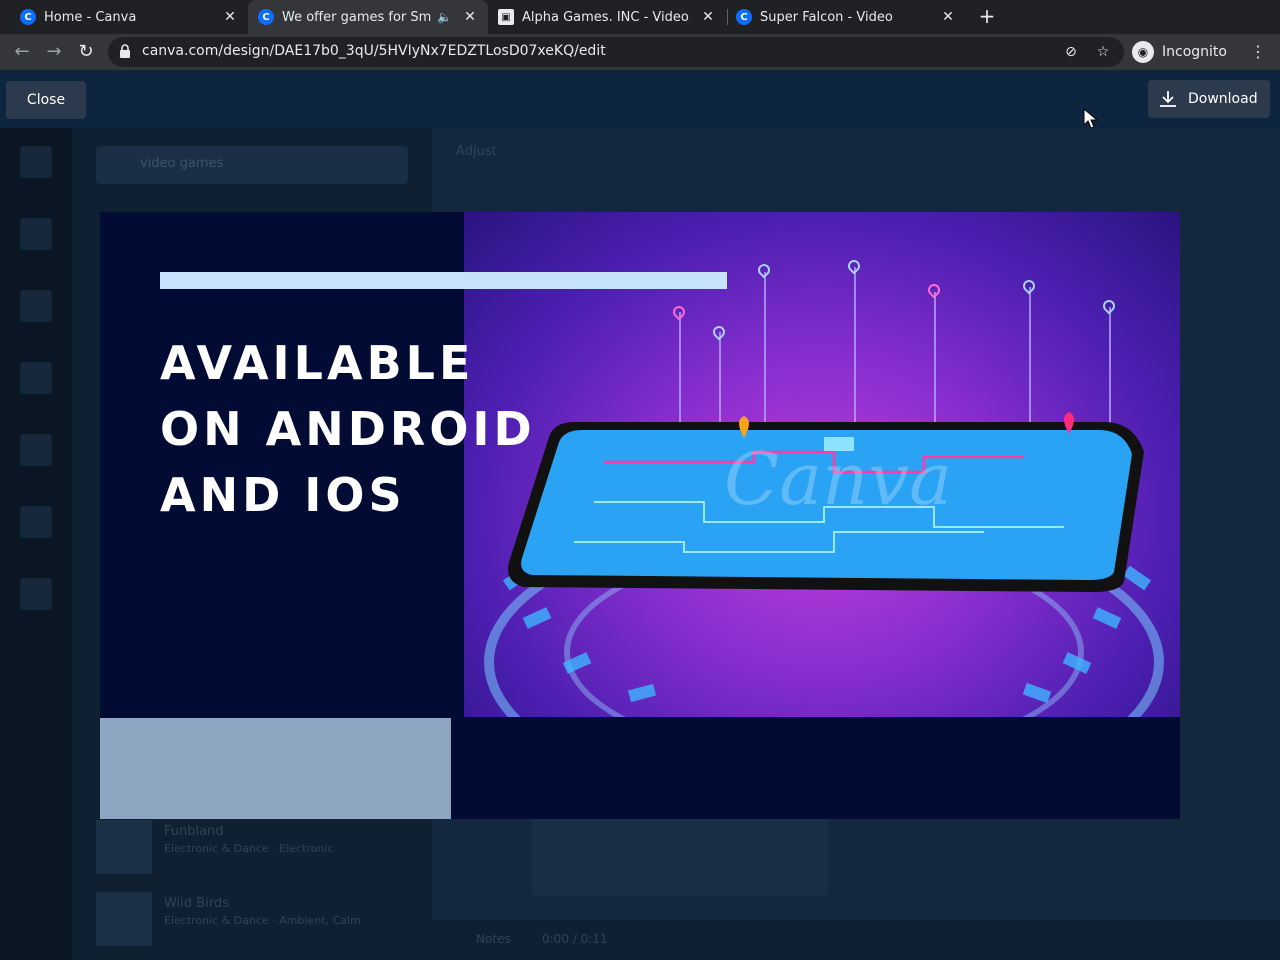 The height and width of the screenshot is (960, 1280). I want to click on eye-off-icon: ⊘, so click(1071, 52).